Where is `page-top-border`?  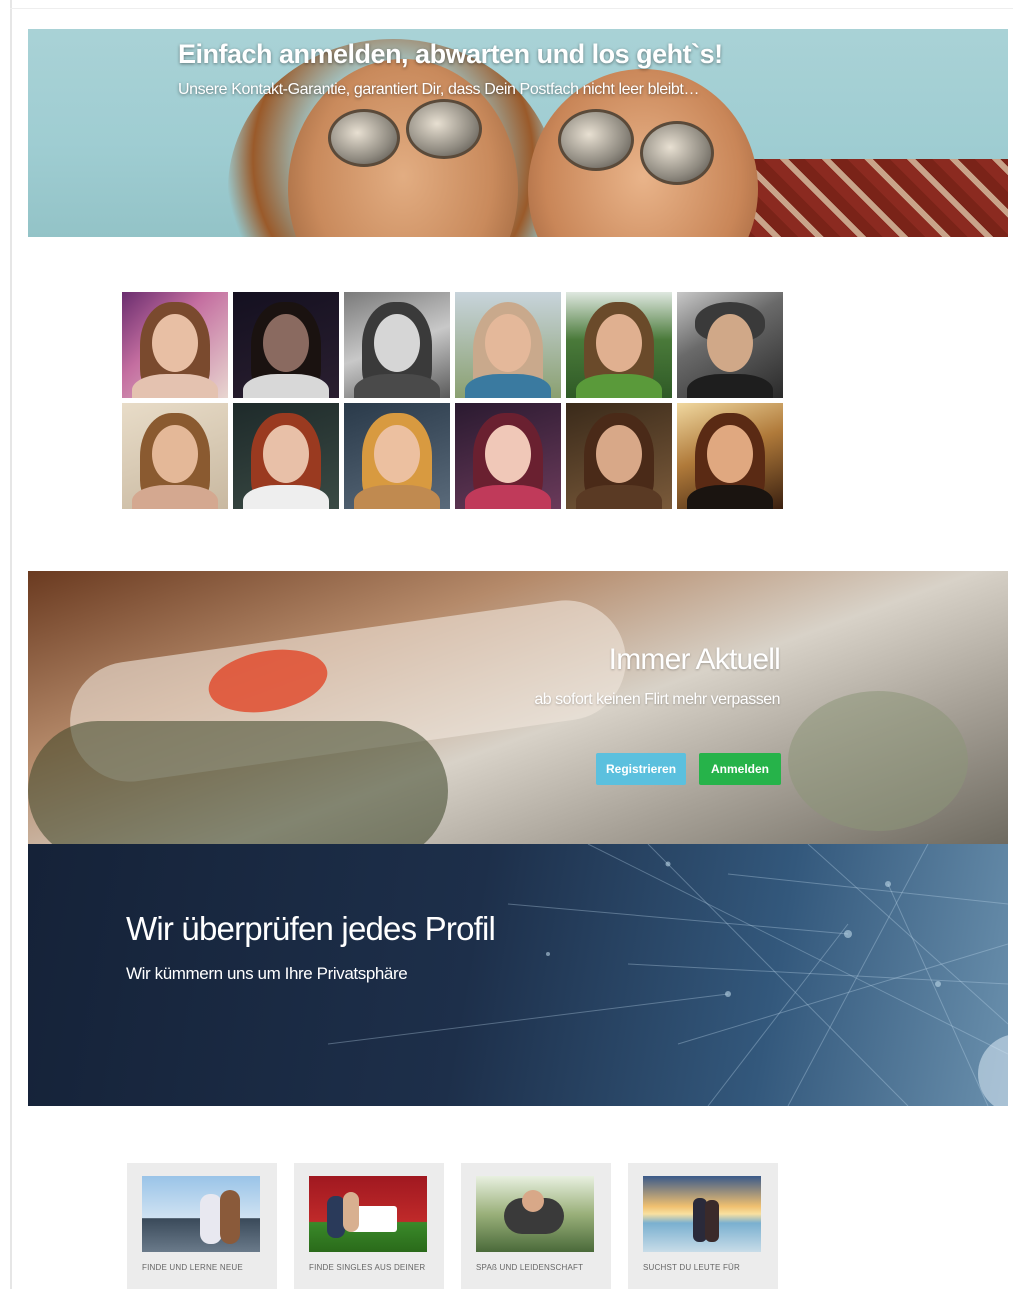
page-top-border is located at coordinates (511, 8).